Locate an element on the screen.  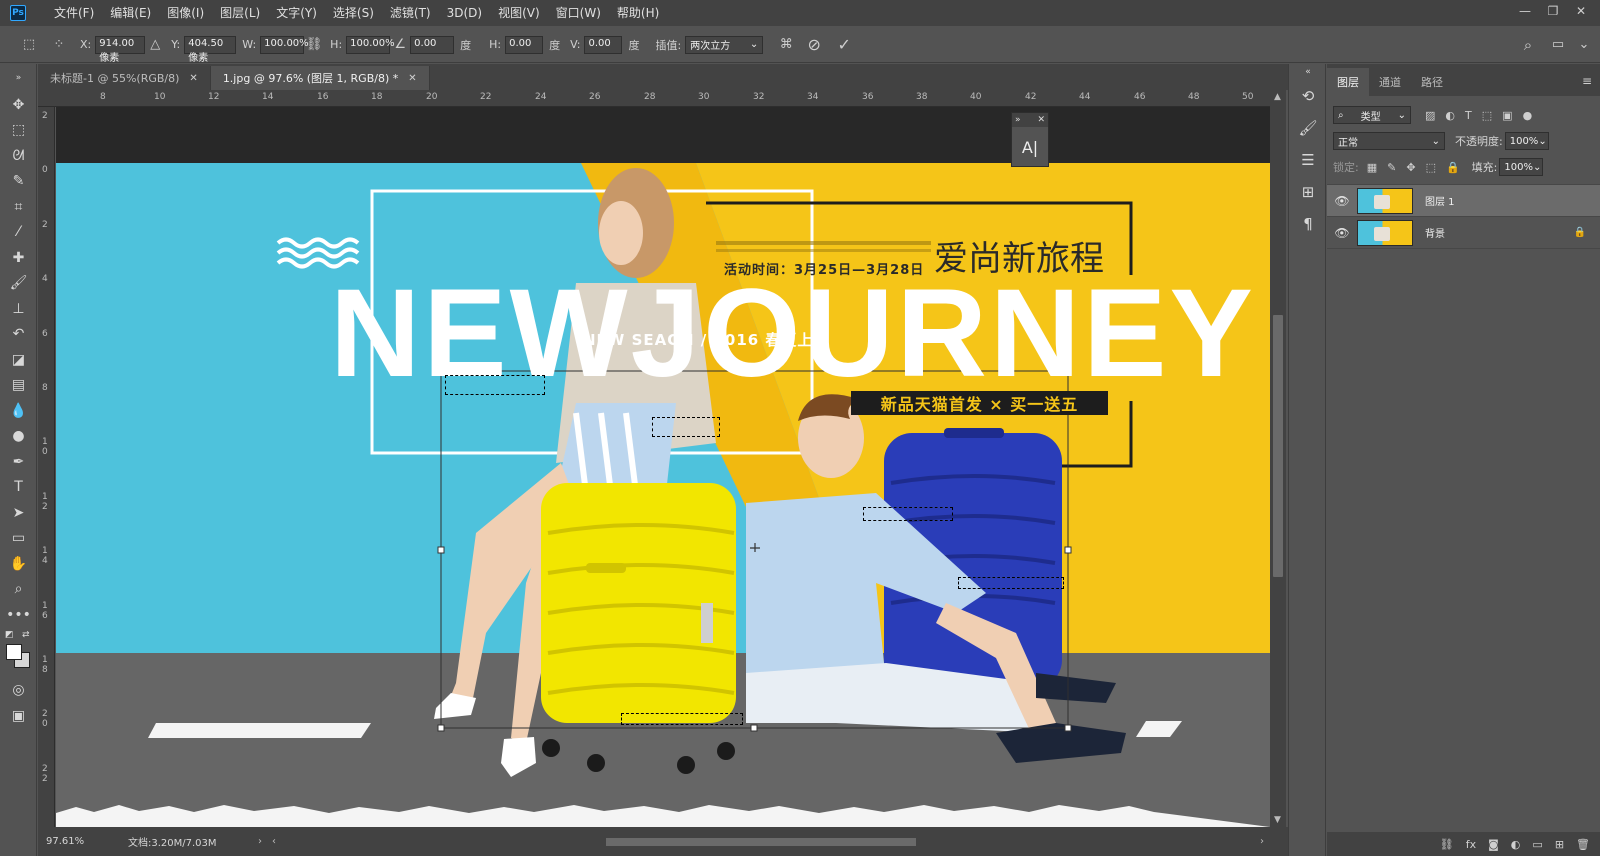
paragraph-panel-icon: ¶ is located at coordinates (1308, 224).